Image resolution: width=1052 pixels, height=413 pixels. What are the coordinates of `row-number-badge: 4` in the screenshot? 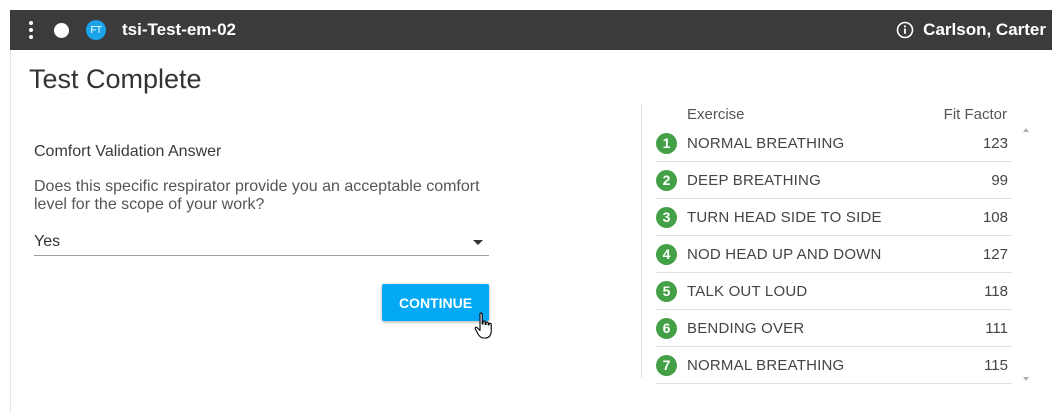 It's located at (666, 254).